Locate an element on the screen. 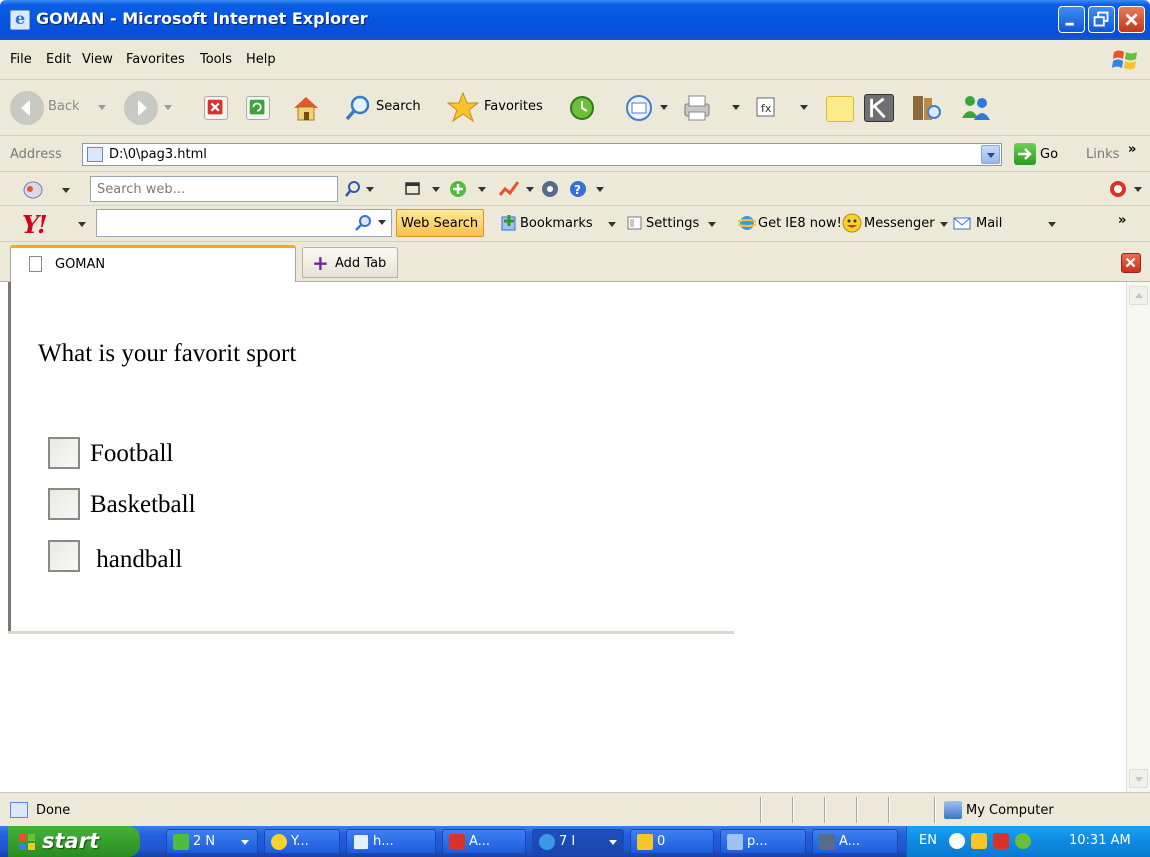  football-checkbox is located at coordinates (64, 453).